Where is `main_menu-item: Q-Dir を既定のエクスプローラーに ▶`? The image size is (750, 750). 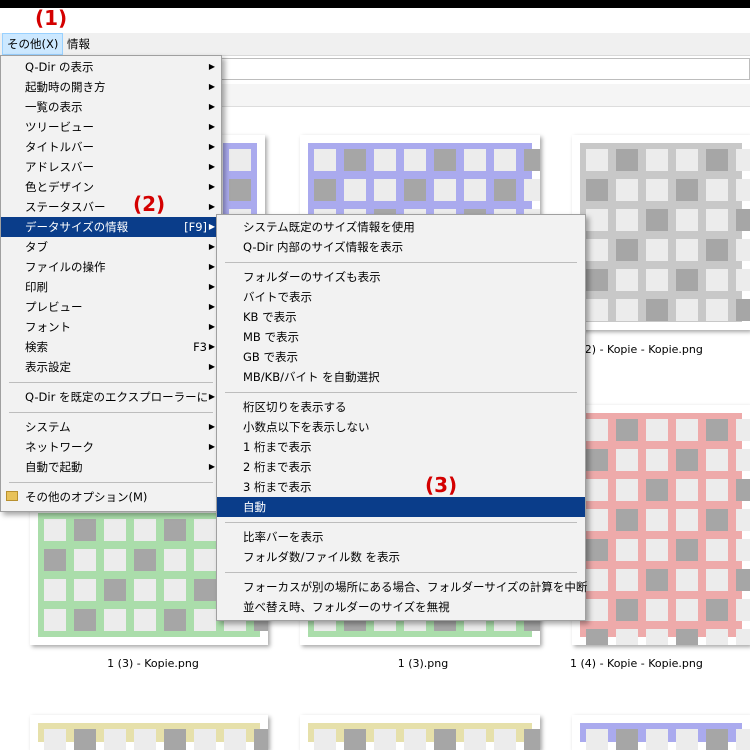 main_menu-item: Q-Dir を既定のエクスプローラーに ▶ is located at coordinates (111, 397).